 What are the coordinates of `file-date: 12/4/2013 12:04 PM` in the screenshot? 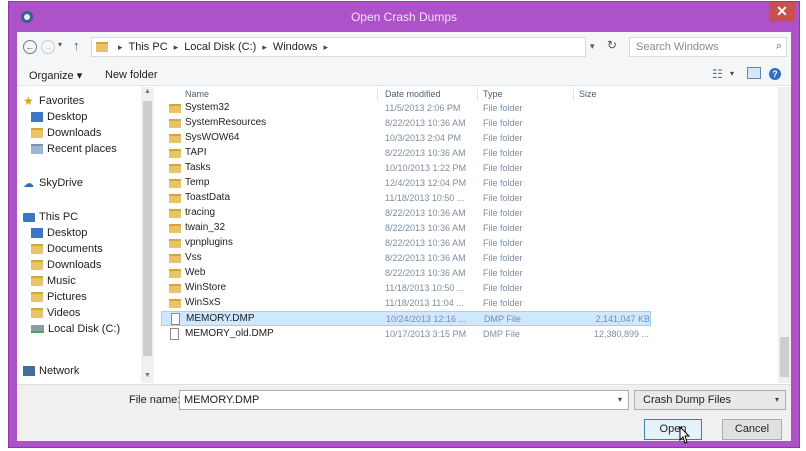 It's located at (426, 183).